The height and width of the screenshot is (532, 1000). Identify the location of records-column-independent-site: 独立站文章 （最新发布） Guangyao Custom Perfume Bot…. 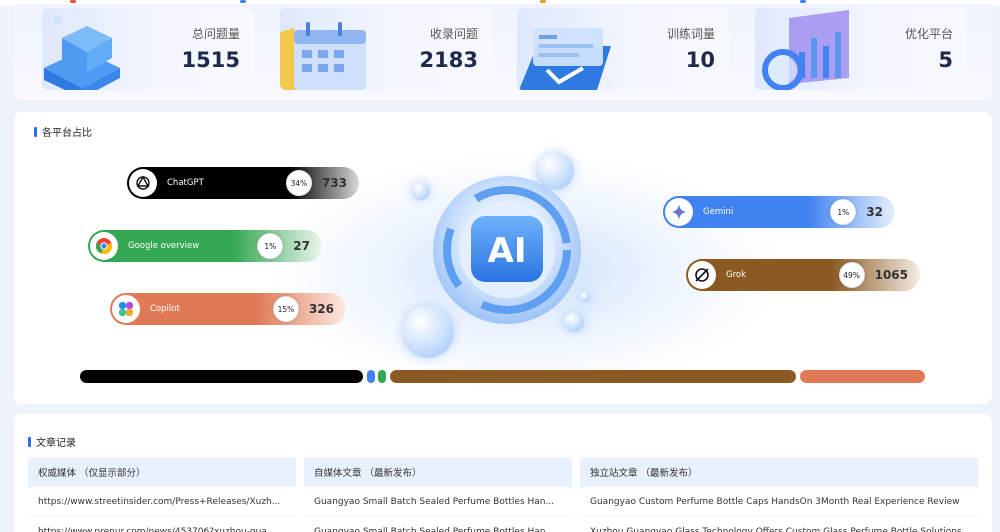
(779, 494).